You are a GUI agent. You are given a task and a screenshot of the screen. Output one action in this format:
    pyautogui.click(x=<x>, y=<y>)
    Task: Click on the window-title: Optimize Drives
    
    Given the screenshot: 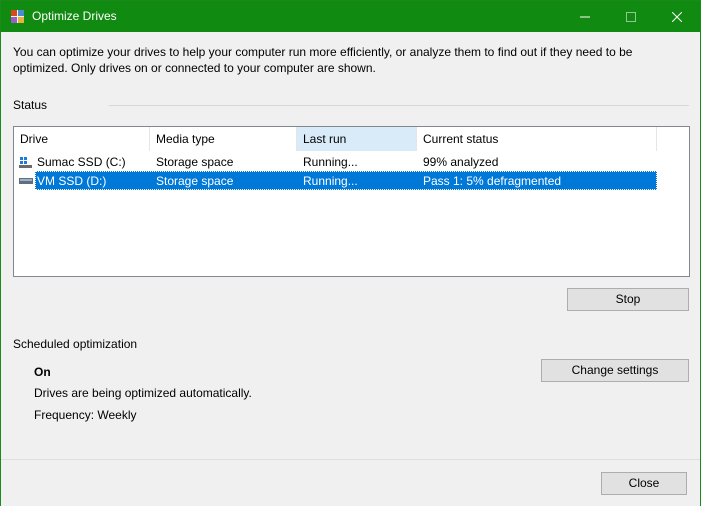 What is the action you would take?
    pyautogui.click(x=74, y=16)
    